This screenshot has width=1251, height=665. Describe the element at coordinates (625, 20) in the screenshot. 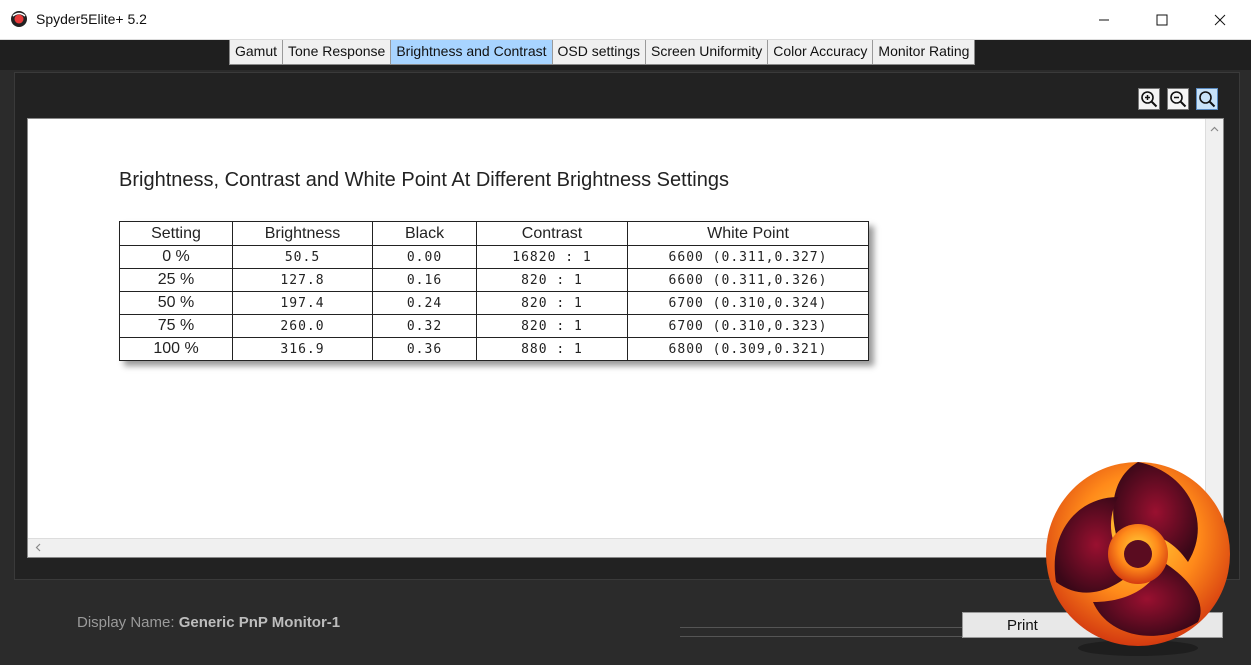

I see `title-bar: Spyder5Elite+ 5.2` at that location.